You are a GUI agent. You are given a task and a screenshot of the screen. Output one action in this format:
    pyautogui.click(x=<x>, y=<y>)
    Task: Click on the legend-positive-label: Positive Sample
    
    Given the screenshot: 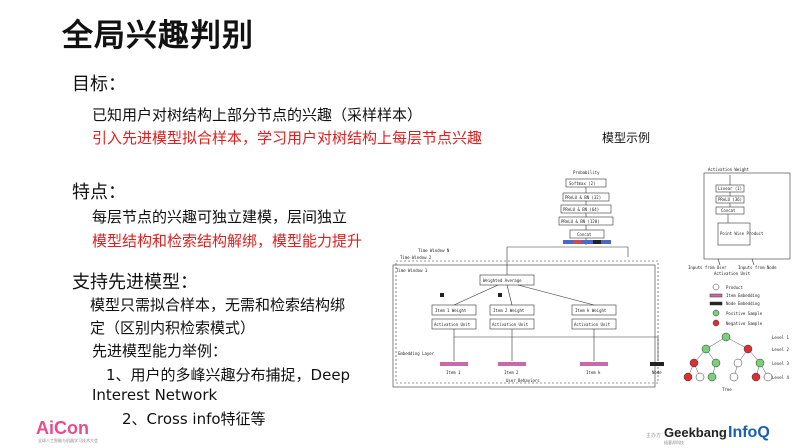 What is the action you would take?
    pyautogui.click(x=744, y=313)
    